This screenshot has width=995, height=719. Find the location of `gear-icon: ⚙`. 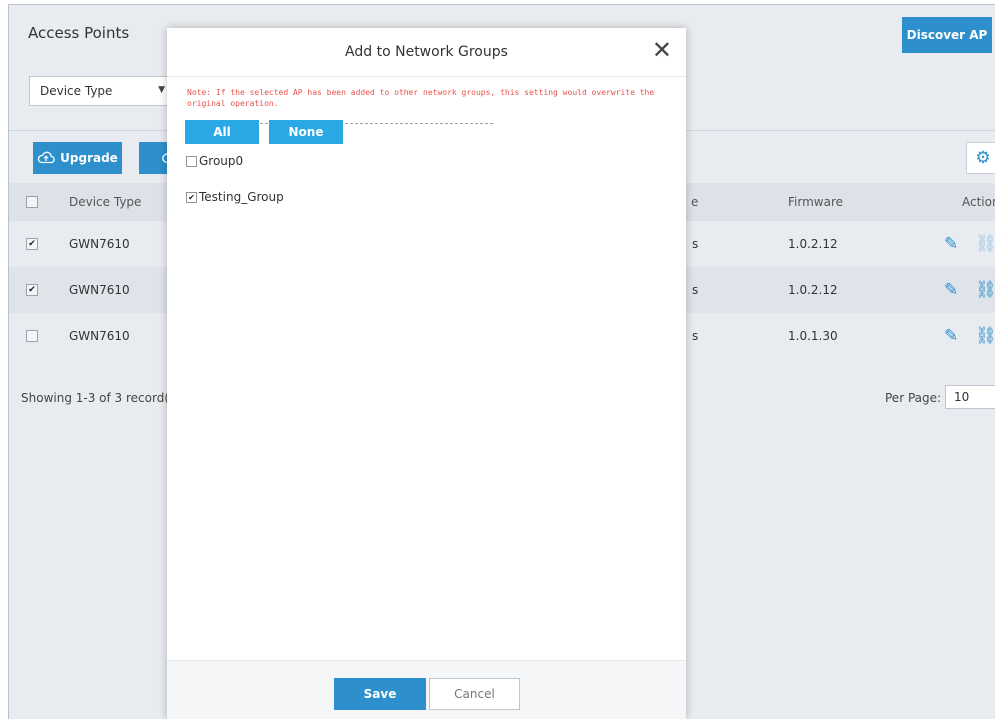

gear-icon: ⚙ is located at coordinates (983, 158).